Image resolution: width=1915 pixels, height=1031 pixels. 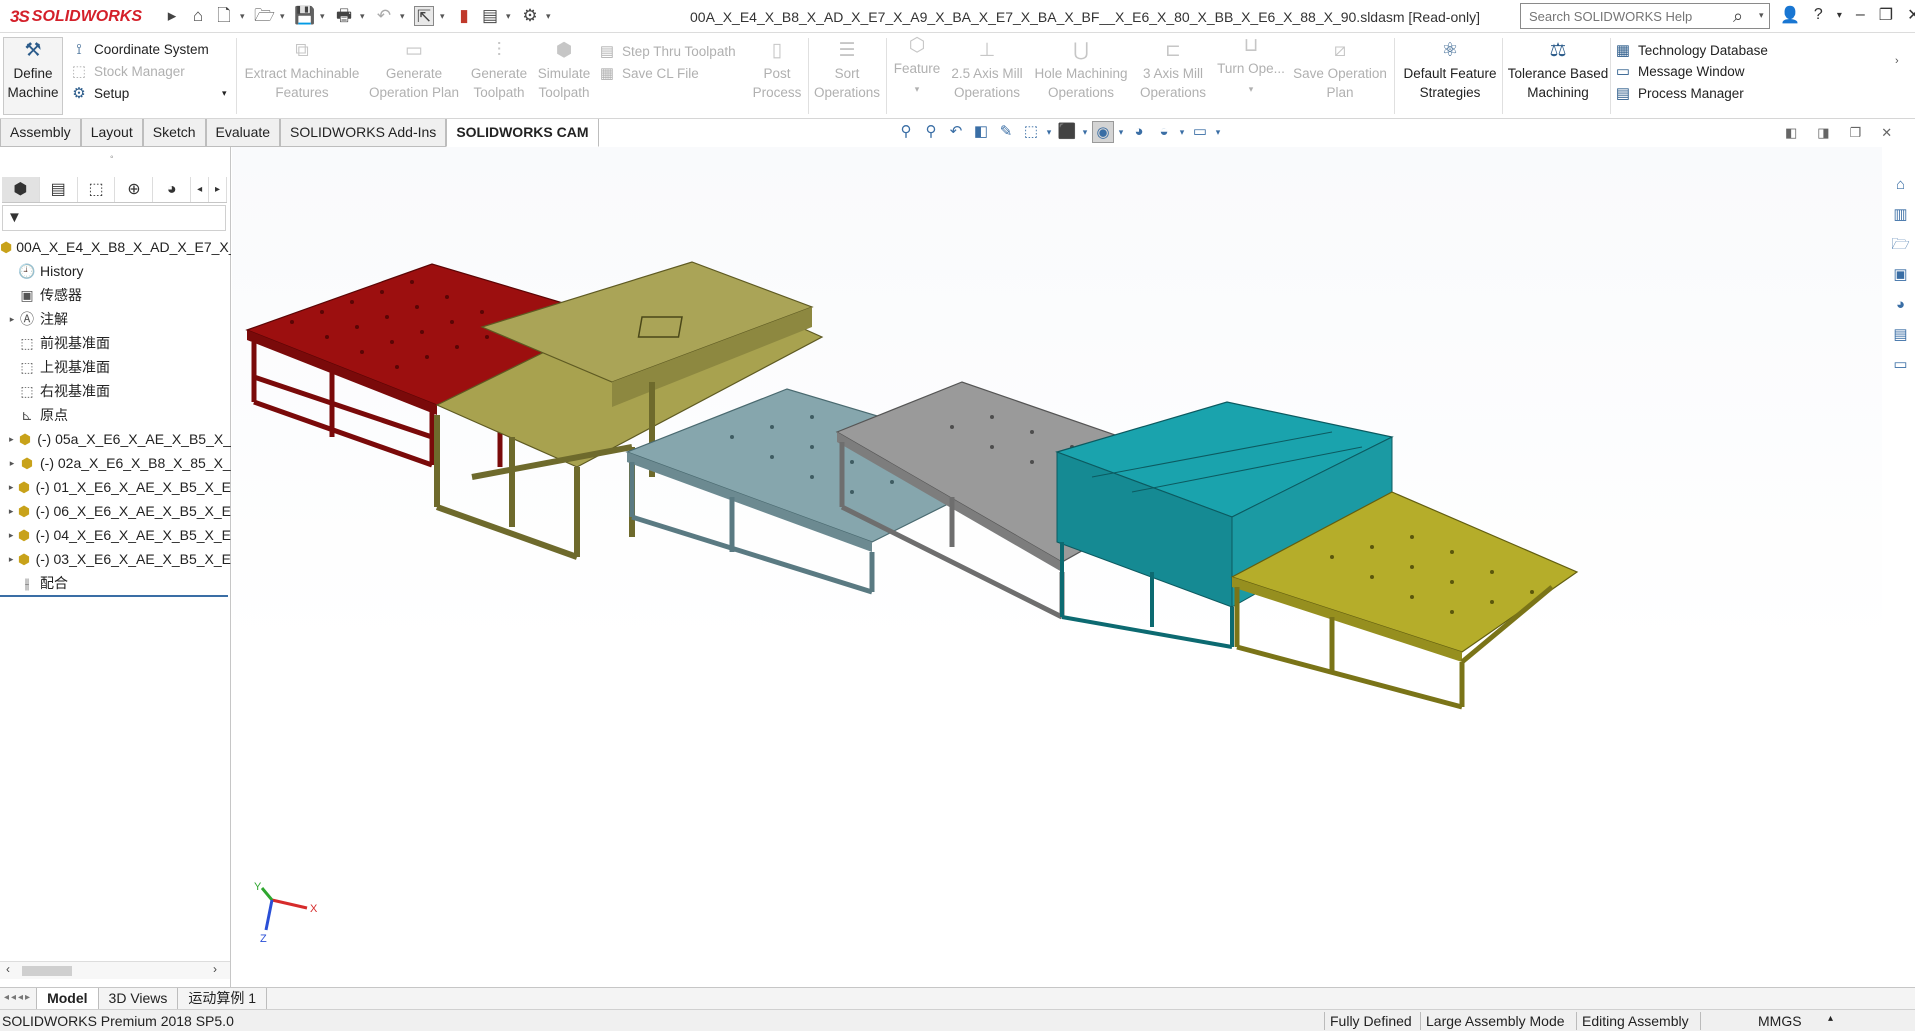 What do you see at coordinates (134, 189) in the screenshot?
I see `dimxpert-tab-icon: ⊕` at bounding box center [134, 189].